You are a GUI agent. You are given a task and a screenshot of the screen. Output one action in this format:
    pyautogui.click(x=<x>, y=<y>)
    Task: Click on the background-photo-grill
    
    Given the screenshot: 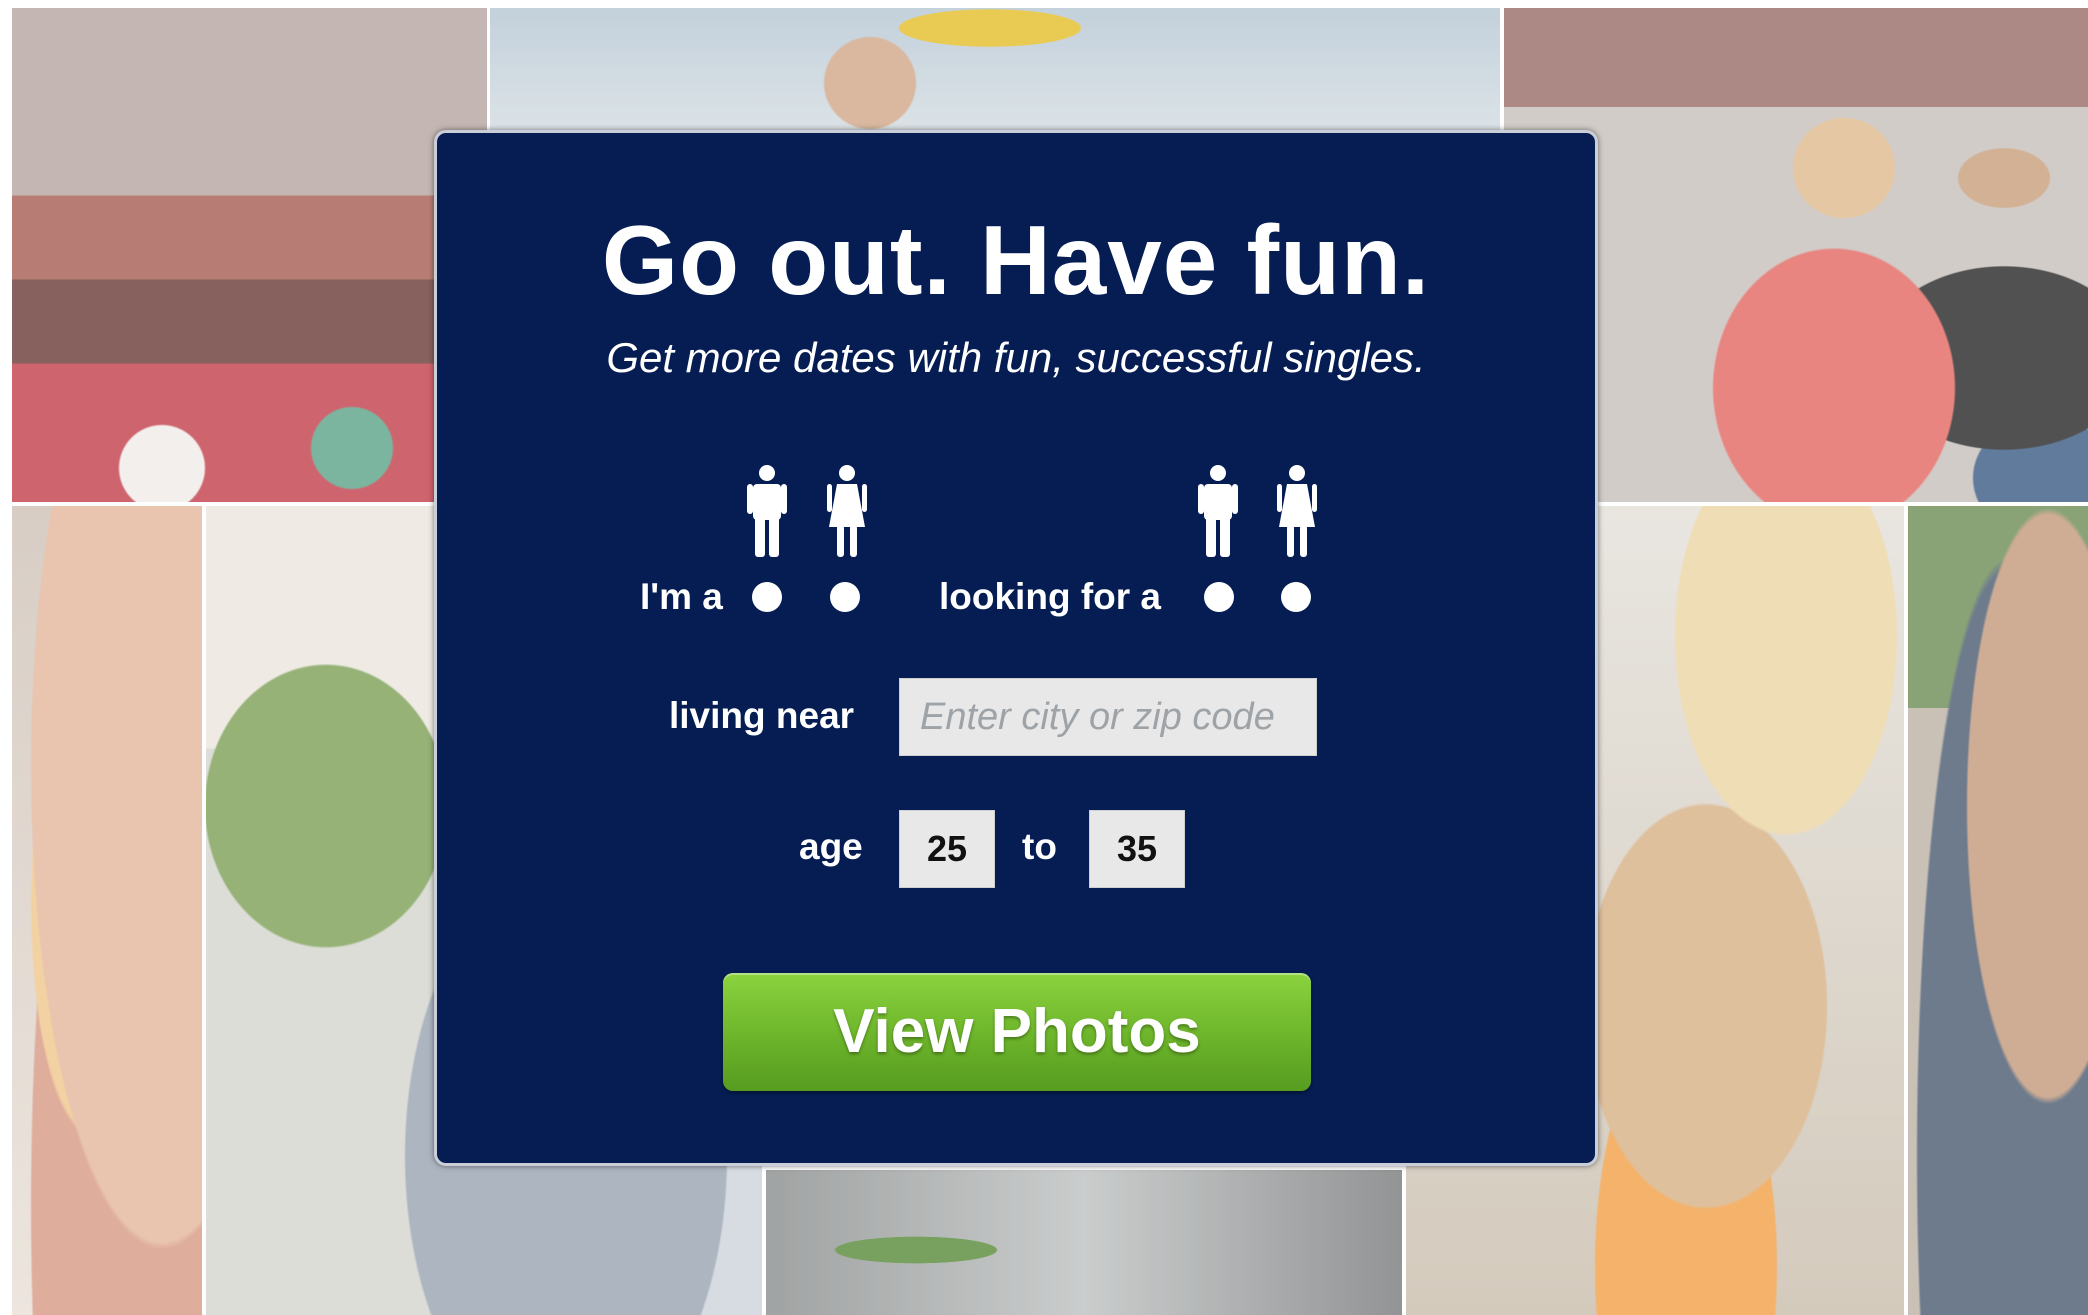 What is the action you would take?
    pyautogui.click(x=1084, y=1242)
    